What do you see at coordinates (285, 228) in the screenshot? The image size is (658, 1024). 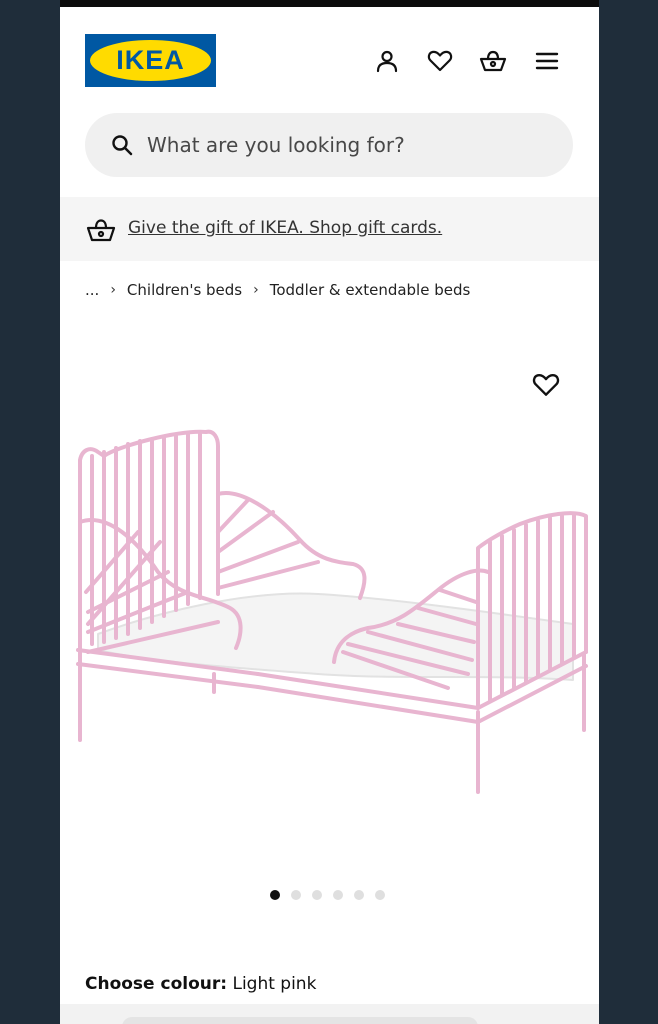 I see `gift-card-link: Give the gift of IKEA. Shop gift cards.` at bounding box center [285, 228].